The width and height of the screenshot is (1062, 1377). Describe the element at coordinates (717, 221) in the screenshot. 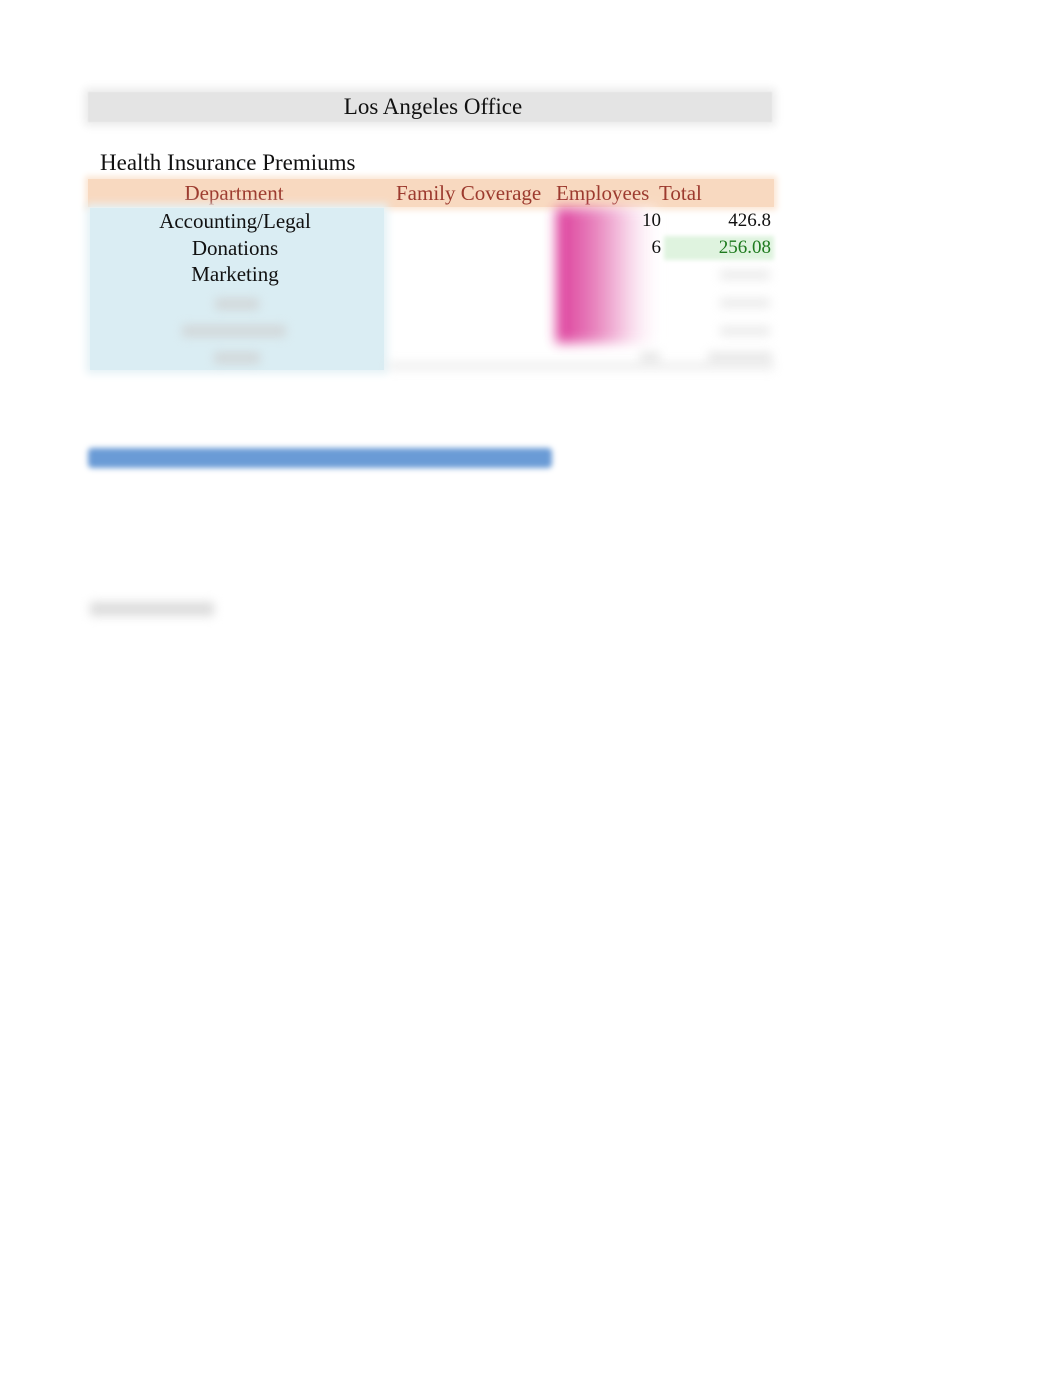

I see `cell-total: 426.8` at that location.